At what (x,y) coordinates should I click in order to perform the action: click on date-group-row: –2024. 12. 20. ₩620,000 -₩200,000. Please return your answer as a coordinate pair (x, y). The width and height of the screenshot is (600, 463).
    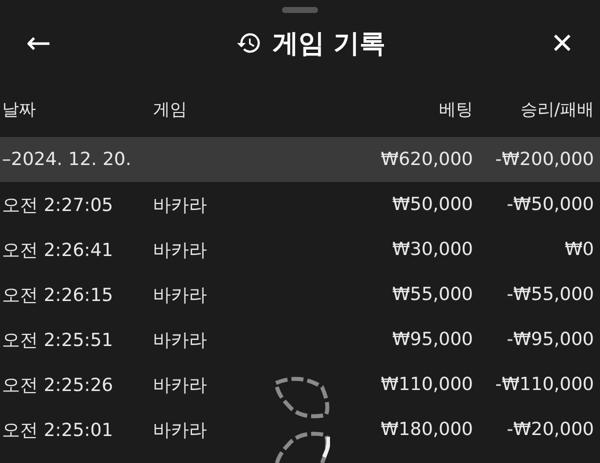
    Looking at the image, I should click on (300, 159).